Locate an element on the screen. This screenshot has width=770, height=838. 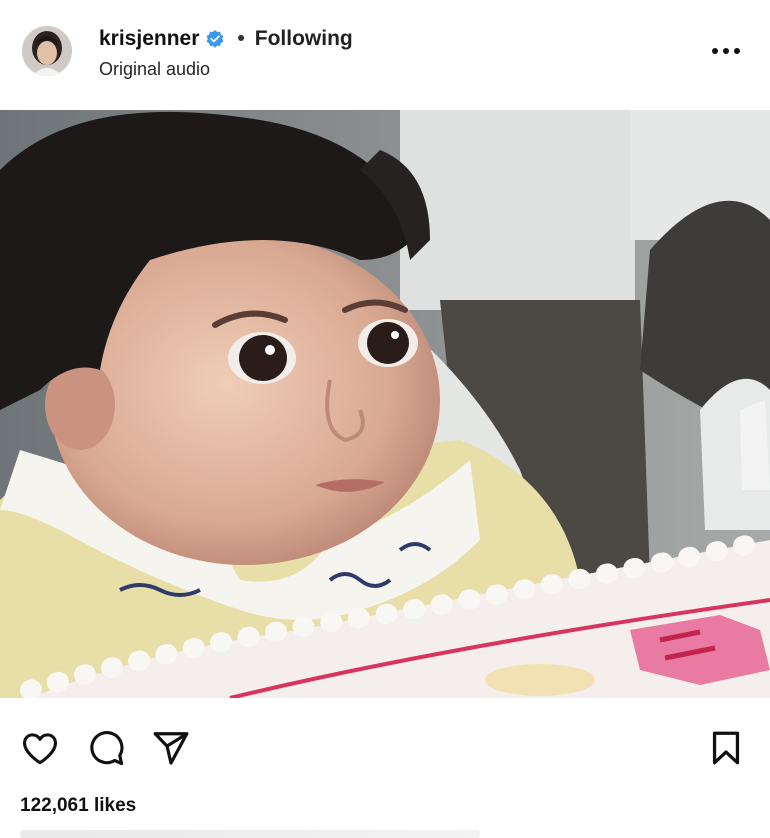
share-icon is located at coordinates (171, 748).